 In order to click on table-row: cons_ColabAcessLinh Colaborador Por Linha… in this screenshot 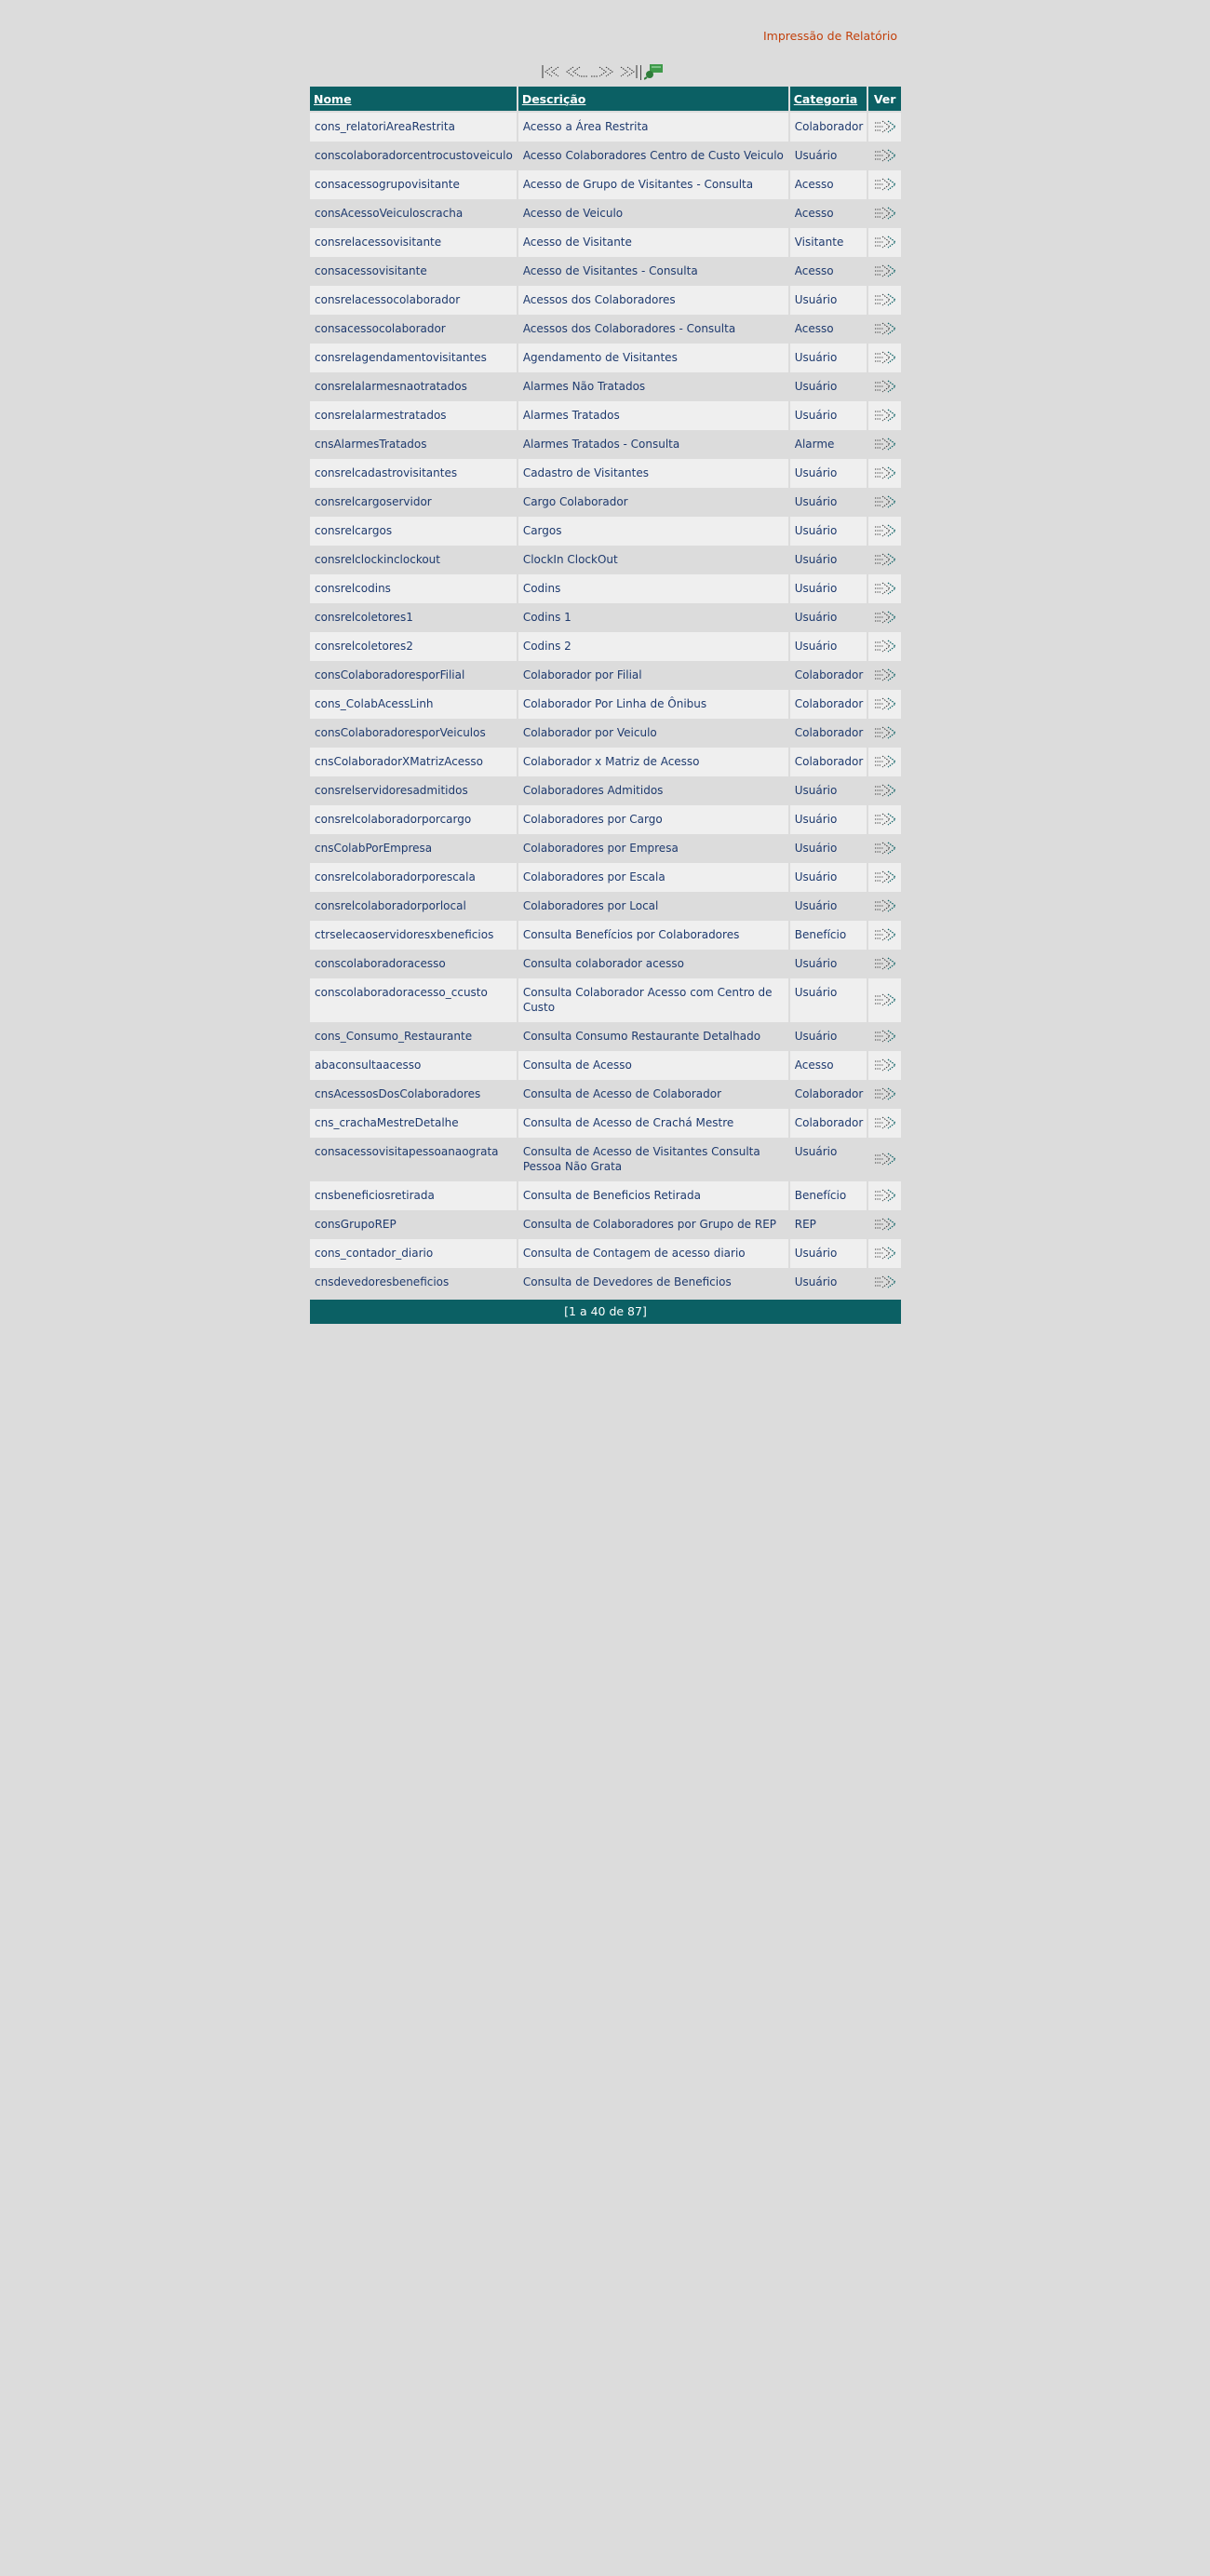, I will do `click(605, 704)`.